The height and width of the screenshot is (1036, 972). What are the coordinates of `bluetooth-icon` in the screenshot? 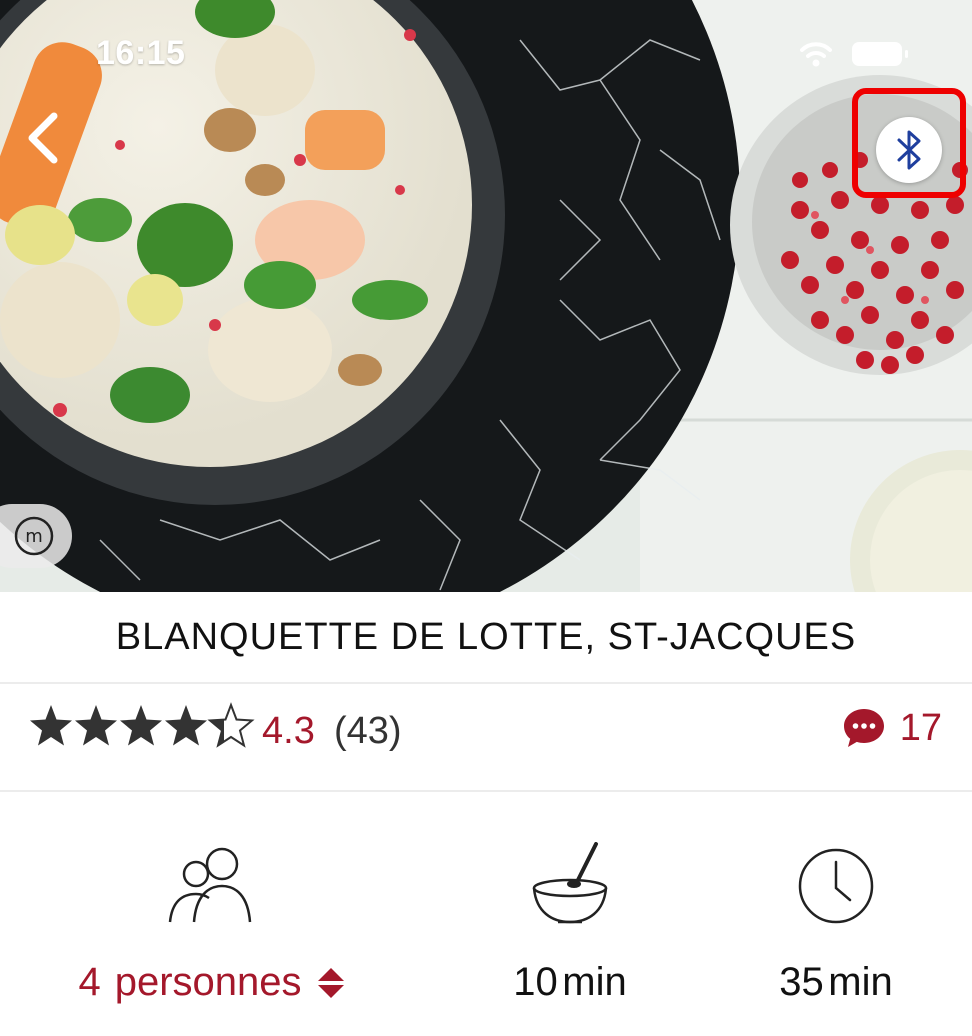 It's located at (909, 150).